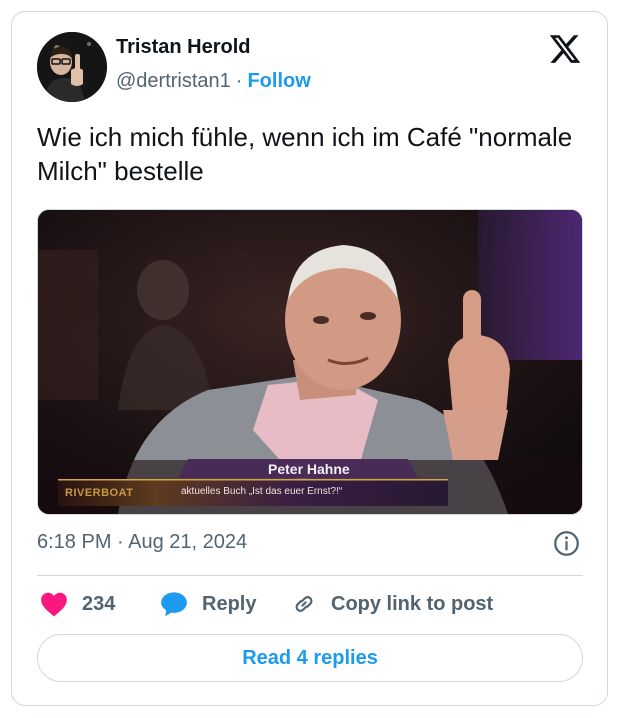 The height and width of the screenshot is (718, 620). I want to click on copy-link-label: Copy link to post, so click(412, 603).